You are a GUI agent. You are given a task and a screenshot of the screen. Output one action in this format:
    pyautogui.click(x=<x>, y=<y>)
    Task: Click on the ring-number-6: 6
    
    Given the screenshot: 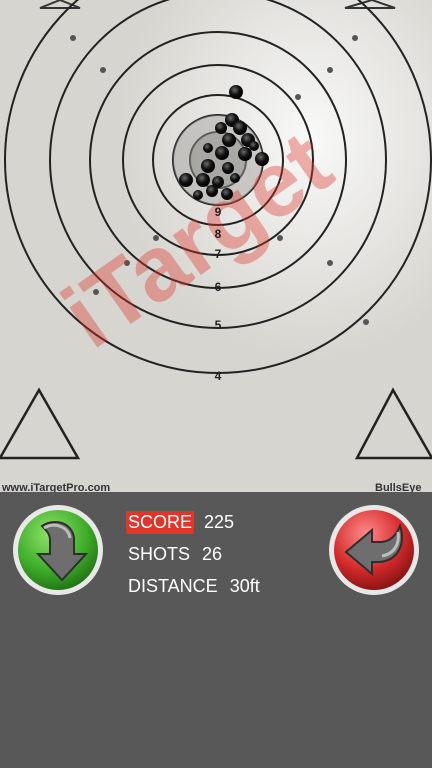 What is the action you would take?
    pyautogui.click(x=218, y=287)
    